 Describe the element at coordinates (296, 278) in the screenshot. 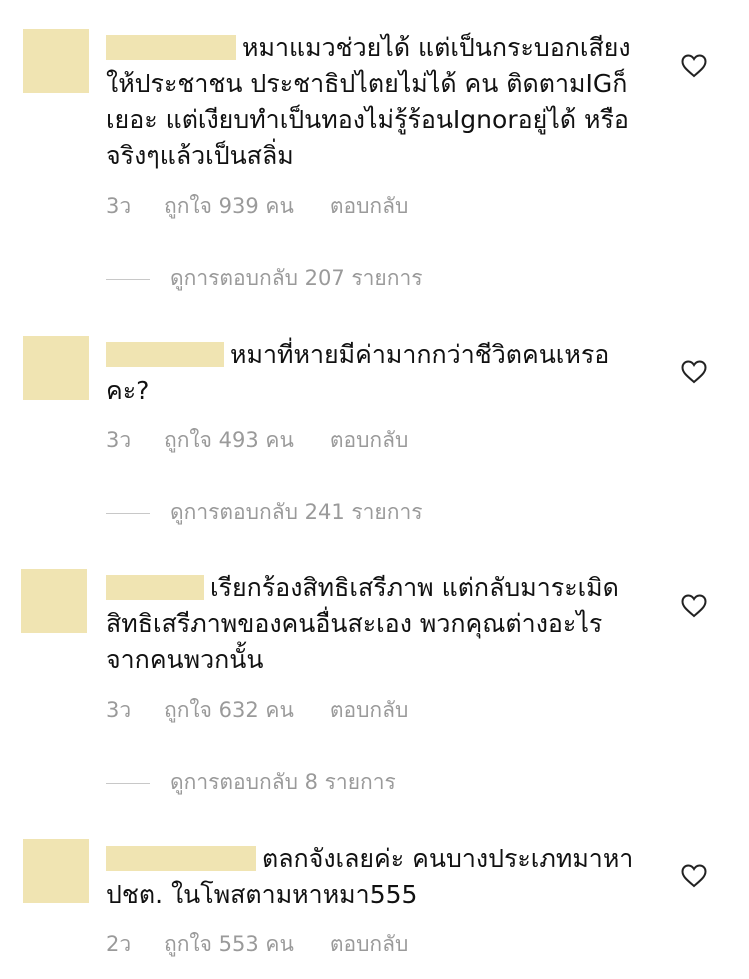

I see `view-replies-label: ดูการตอบกลับ 207 รายการ` at that location.